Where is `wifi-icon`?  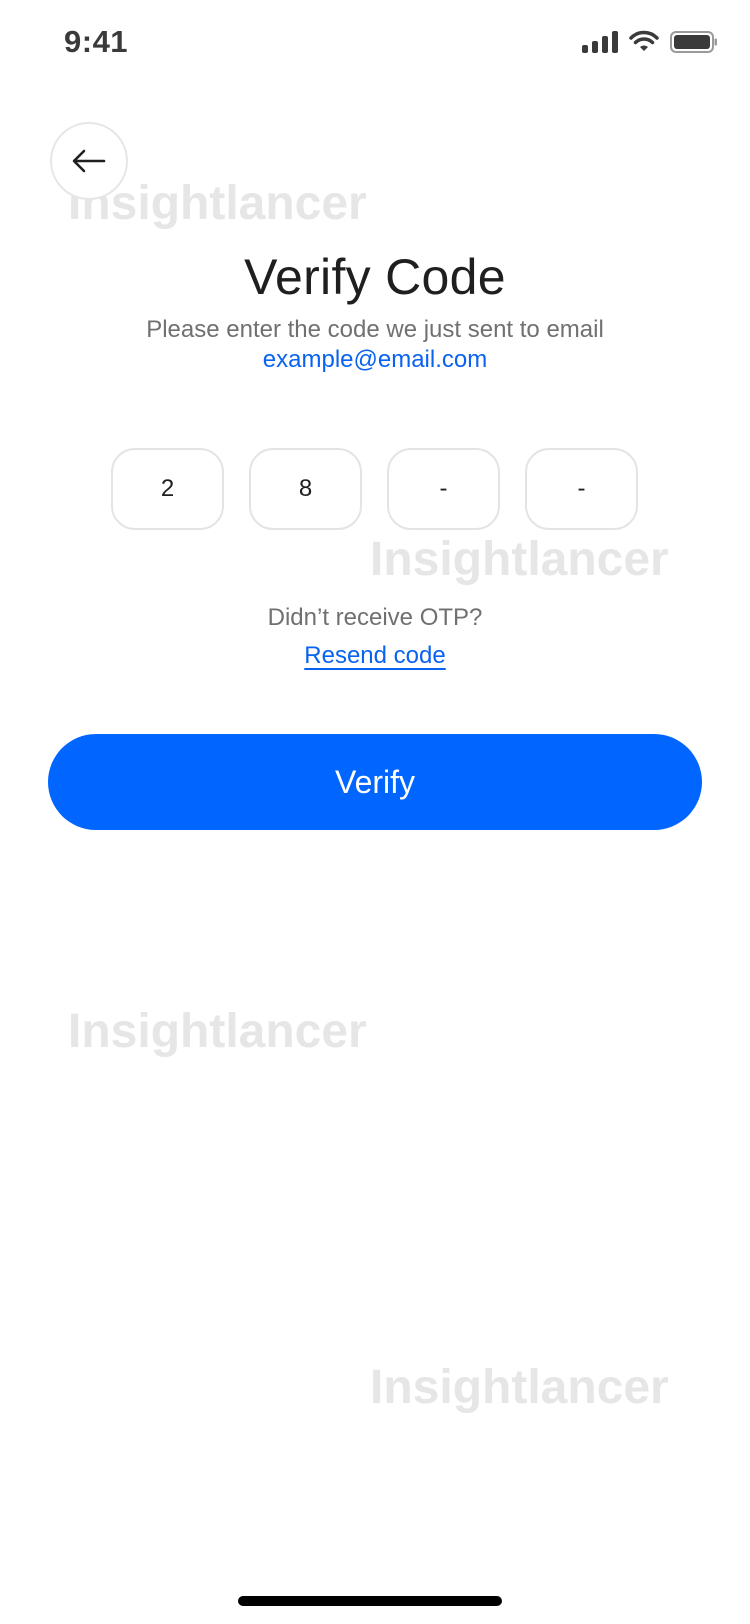
wifi-icon is located at coordinates (644, 40).